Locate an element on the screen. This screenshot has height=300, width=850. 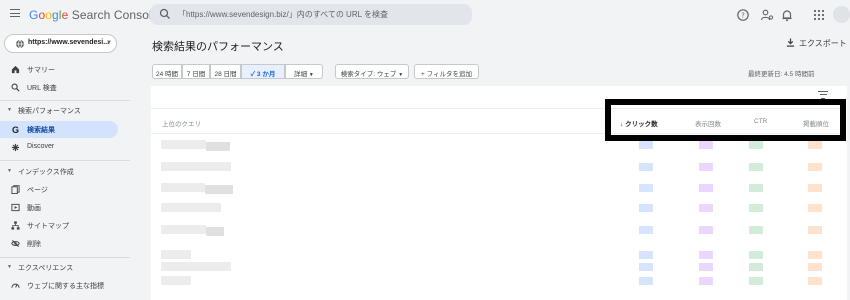
sidebar-item-discover: Discover is located at coordinates (59, 147).